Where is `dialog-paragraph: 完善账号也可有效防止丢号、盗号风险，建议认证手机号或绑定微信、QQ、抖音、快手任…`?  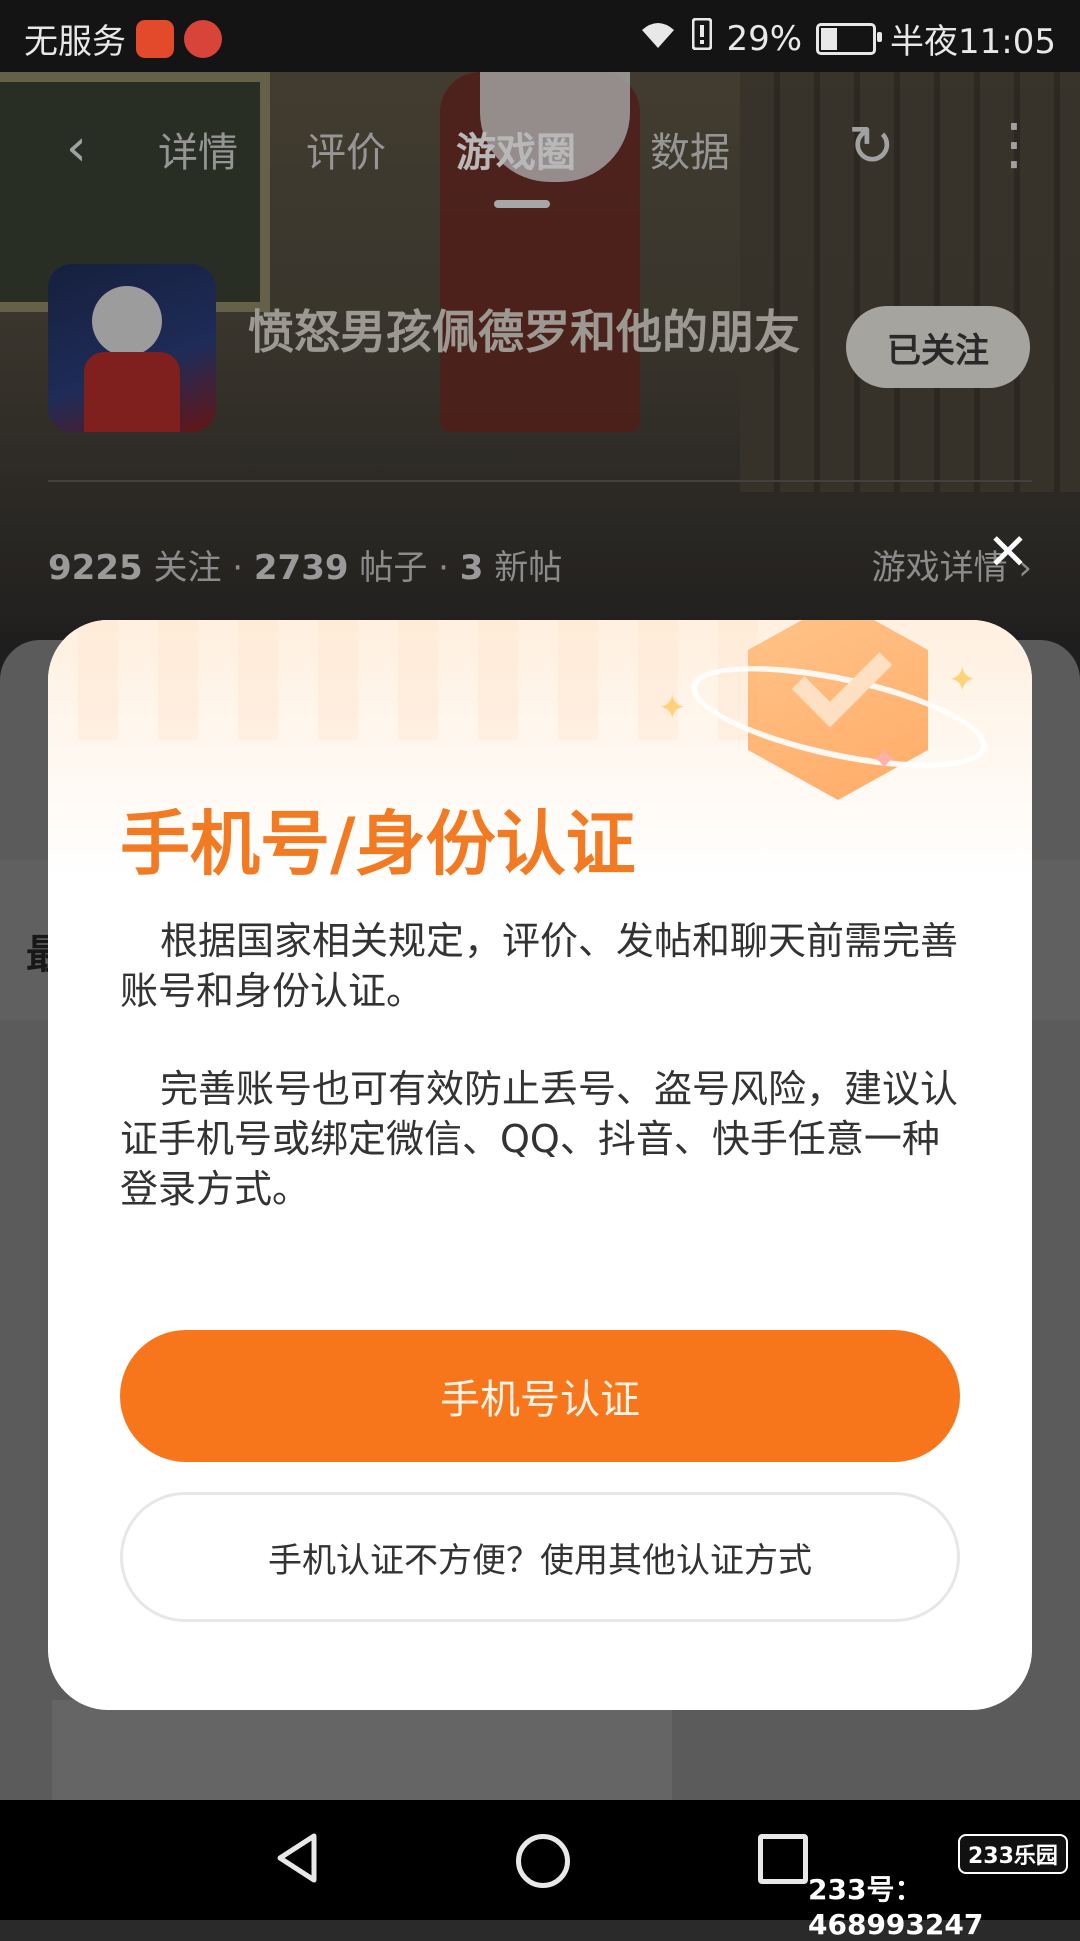 dialog-paragraph: 完善账号也可有效防止丢号、盗号风险，建议认证手机号或绑定微信、QQ、抖音、快手任… is located at coordinates (539, 1139).